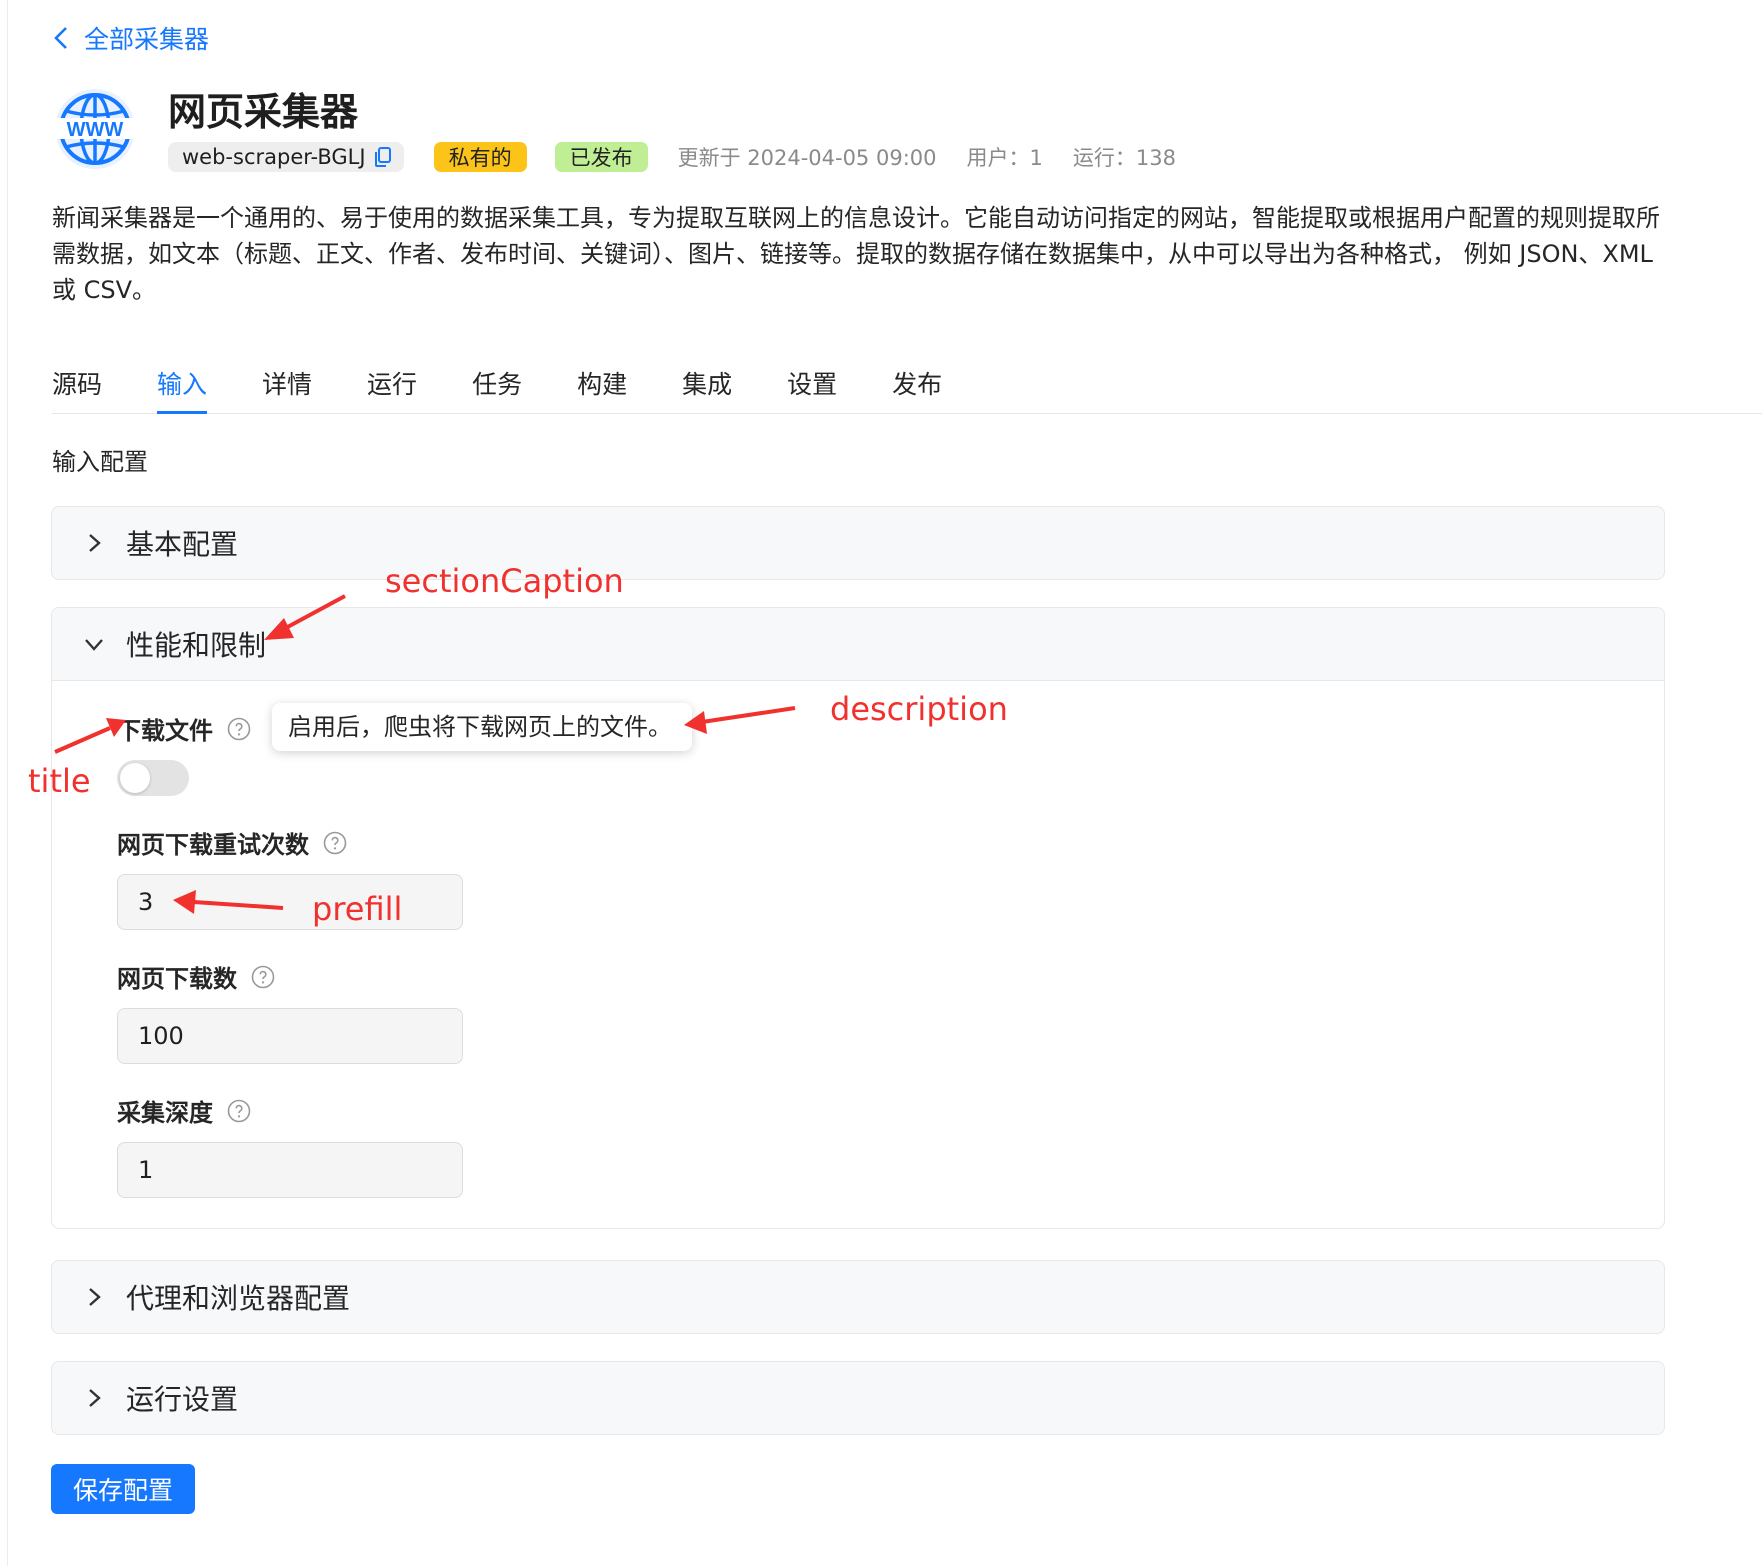 The image size is (1762, 1566). Describe the element at coordinates (812, 389) in the screenshot. I see `tab-settings: 设置` at that location.